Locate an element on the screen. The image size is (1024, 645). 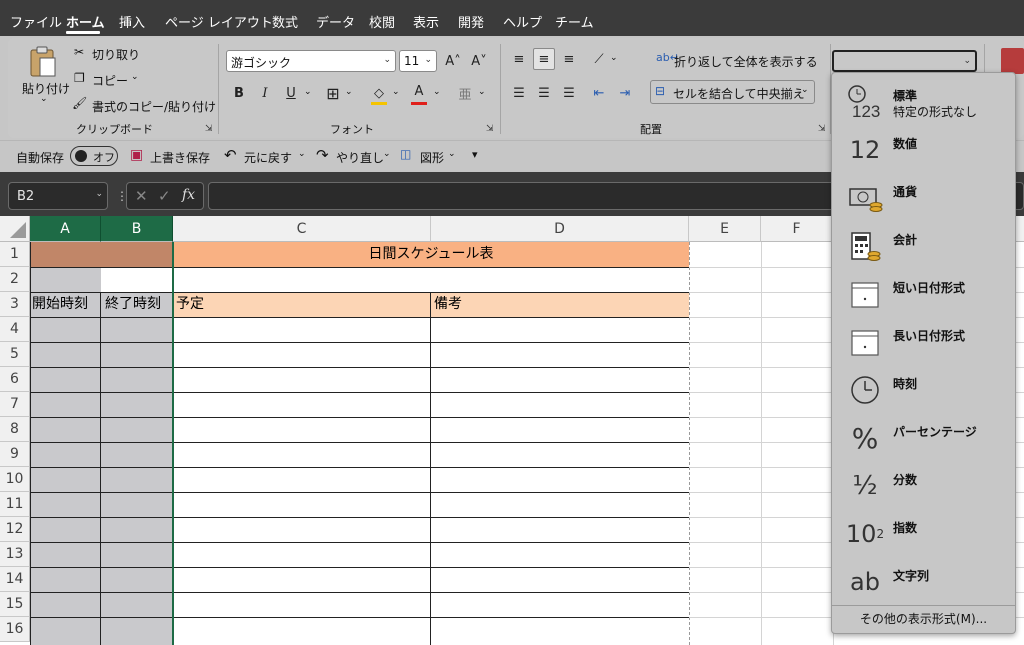
align-right-icon: ☰ is located at coordinates (569, 93).